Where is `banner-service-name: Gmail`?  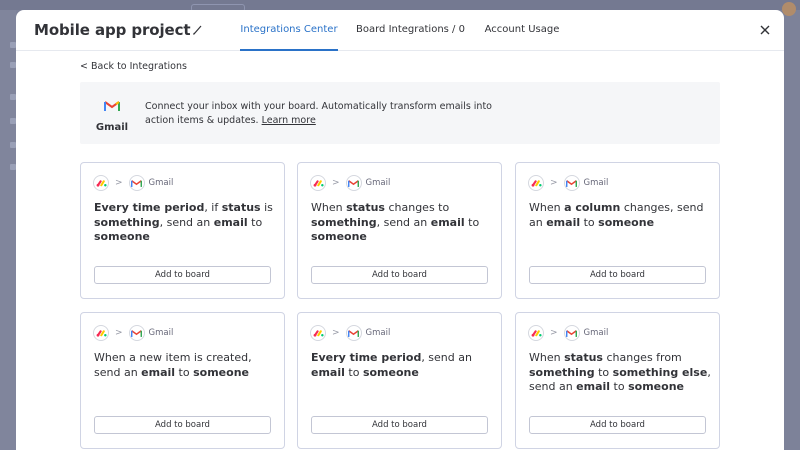 banner-service-name: Gmail is located at coordinates (112, 127).